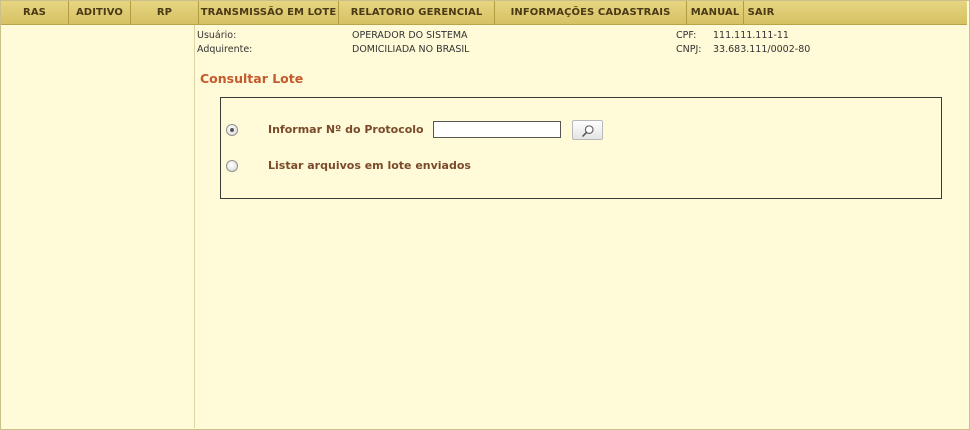 The image size is (970, 430). I want to click on nav-informacoes-cadastrais: INFORMAÇÕES CADASTRAIS, so click(591, 12).